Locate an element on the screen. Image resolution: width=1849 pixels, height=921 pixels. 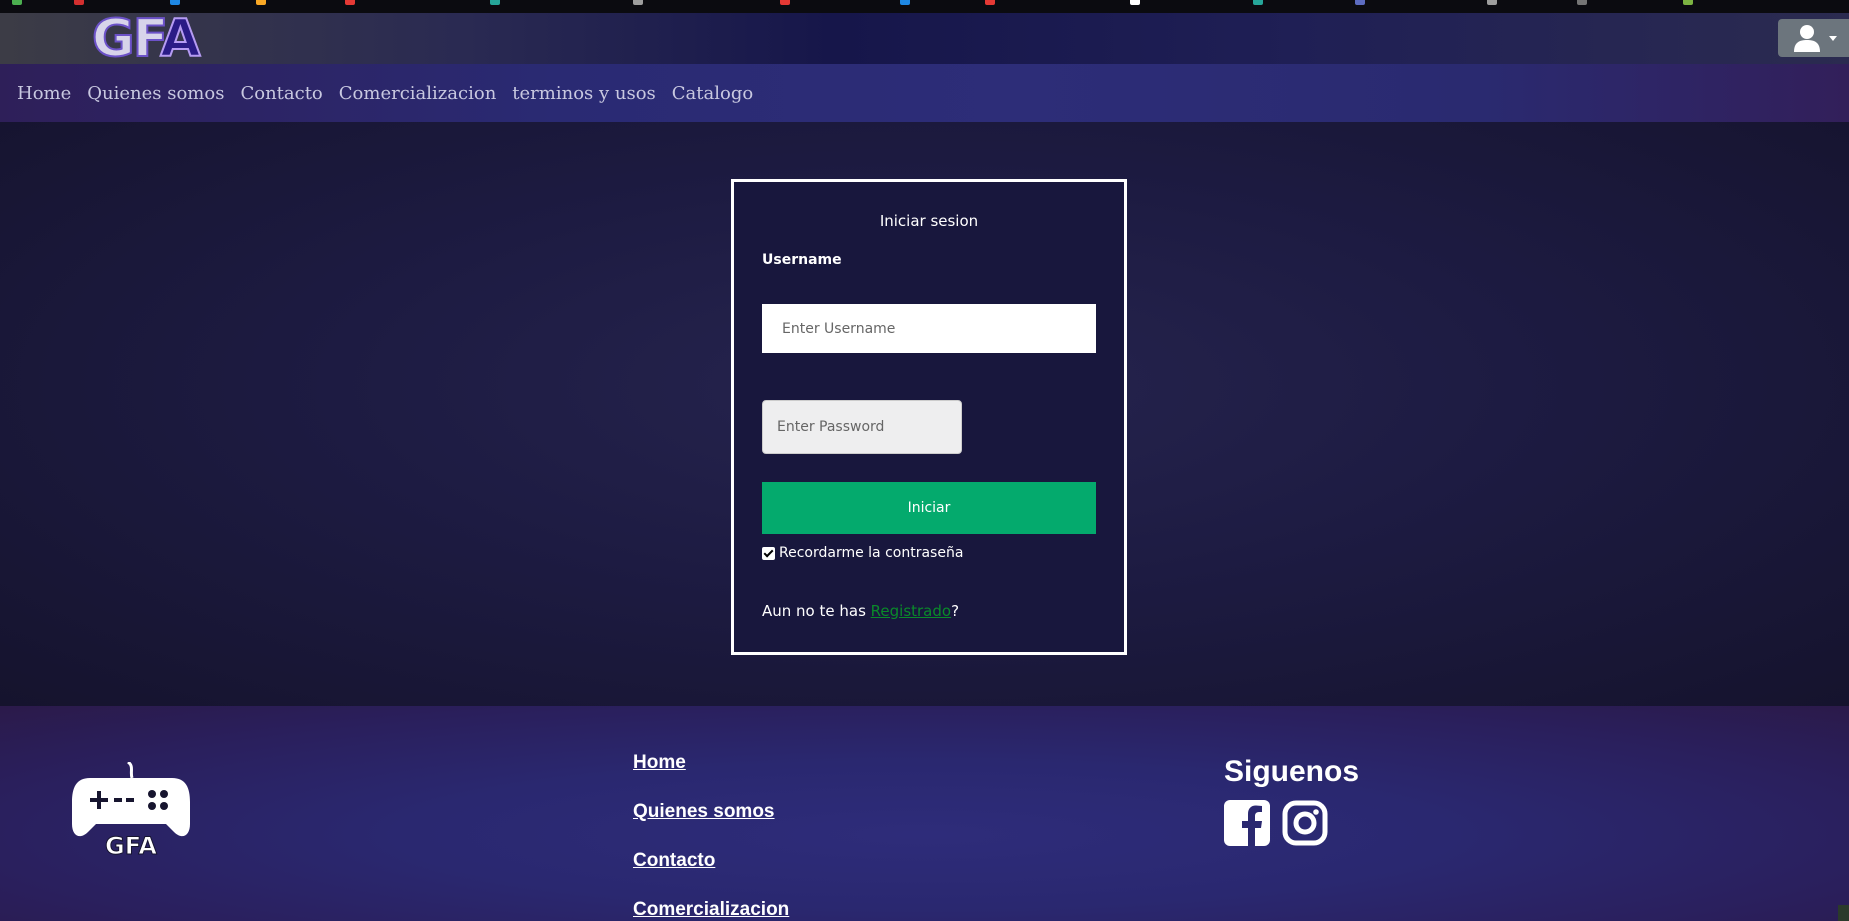
footer-link-quienes-somos: Quienes somos is located at coordinates (711, 812).